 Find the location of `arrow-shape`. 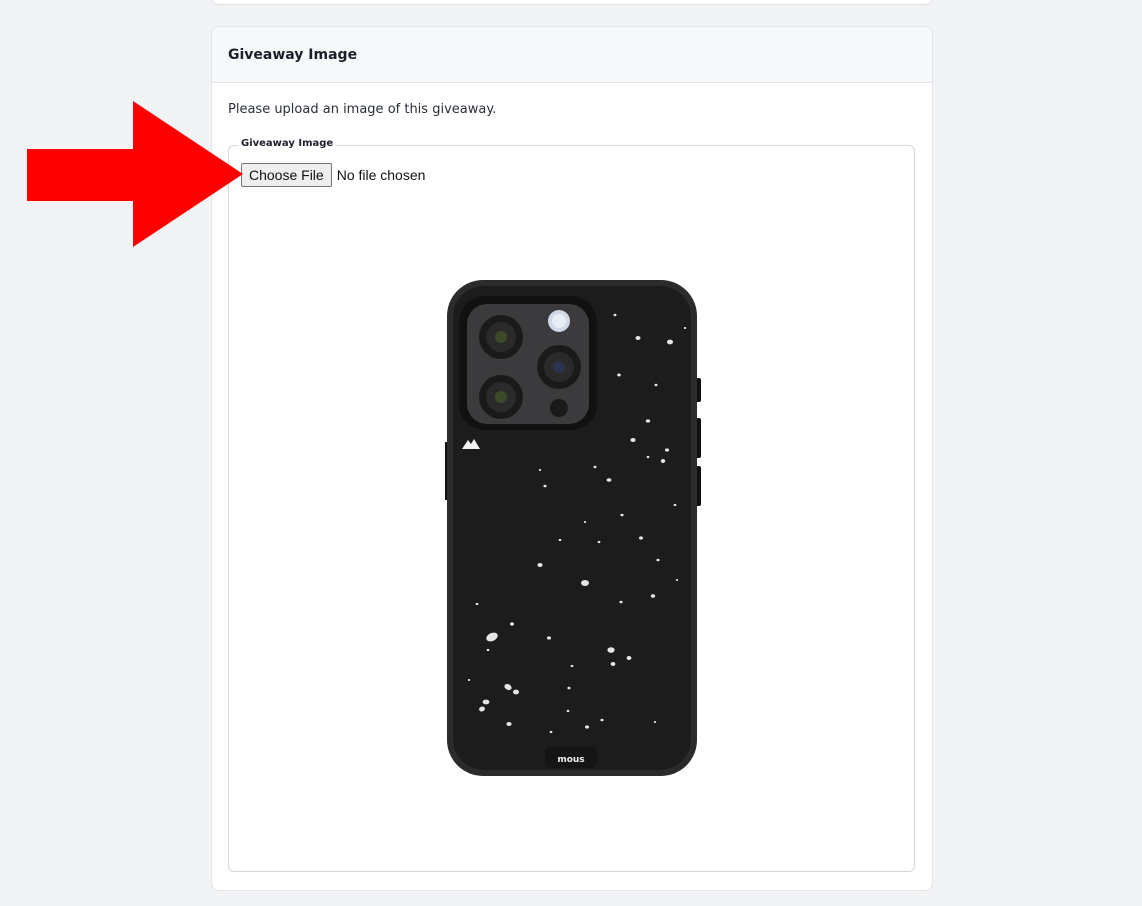

arrow-shape is located at coordinates (135, 174).